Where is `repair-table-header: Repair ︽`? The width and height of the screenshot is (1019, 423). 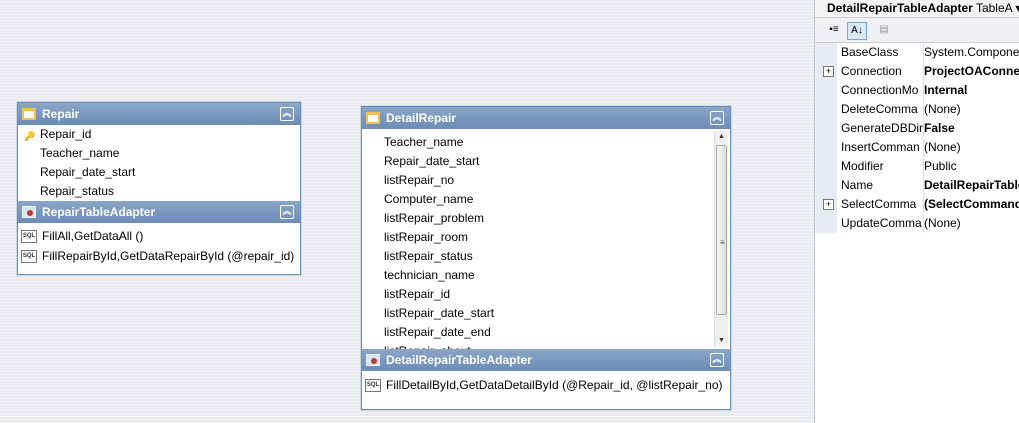 repair-table-header: Repair ︽ is located at coordinates (159, 114).